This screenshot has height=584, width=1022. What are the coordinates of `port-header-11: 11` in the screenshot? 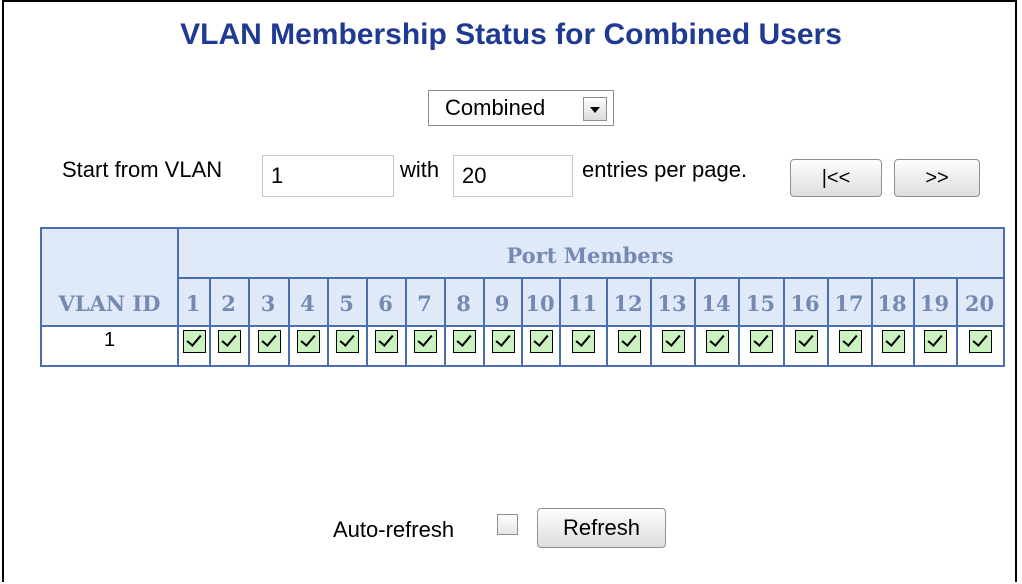 It's located at (582, 303).